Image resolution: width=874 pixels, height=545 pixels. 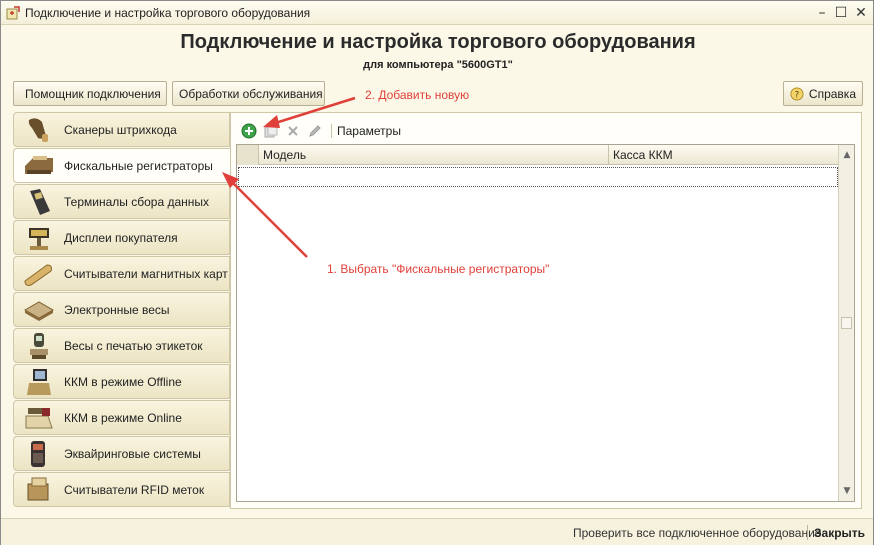 I want to click on annotation-step2: 2. Добавить новую, so click(x=417, y=95).